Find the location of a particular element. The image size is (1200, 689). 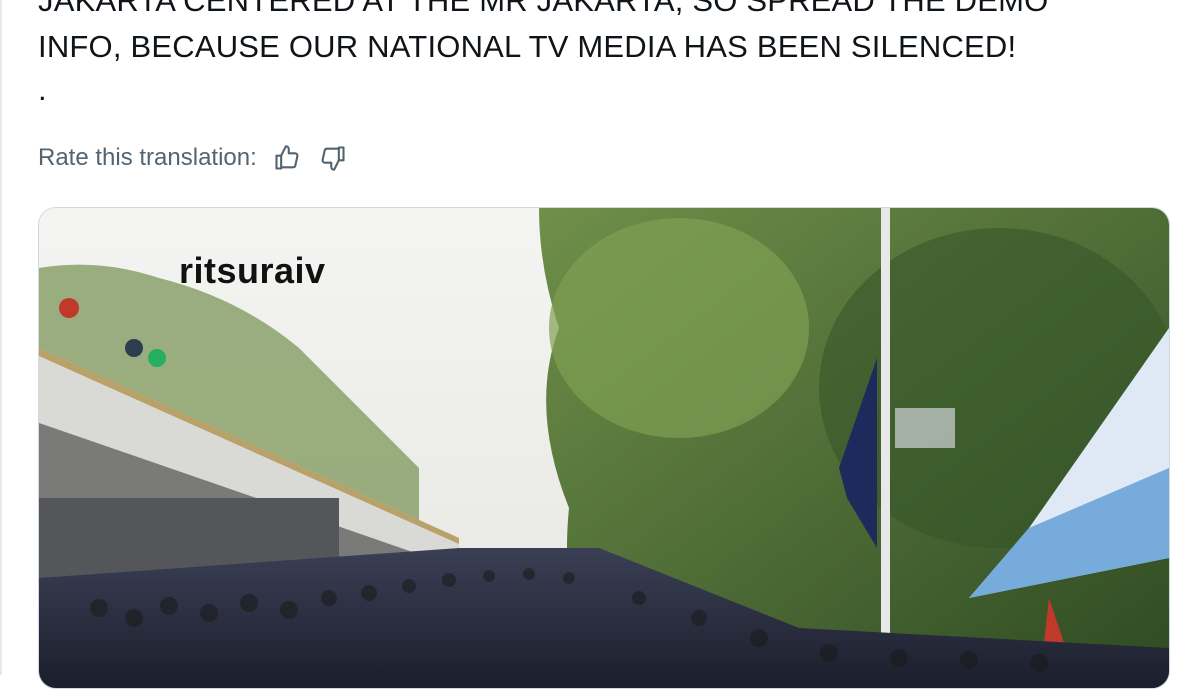

rate-translation-row: Rate this translation: is located at coordinates (193, 158).